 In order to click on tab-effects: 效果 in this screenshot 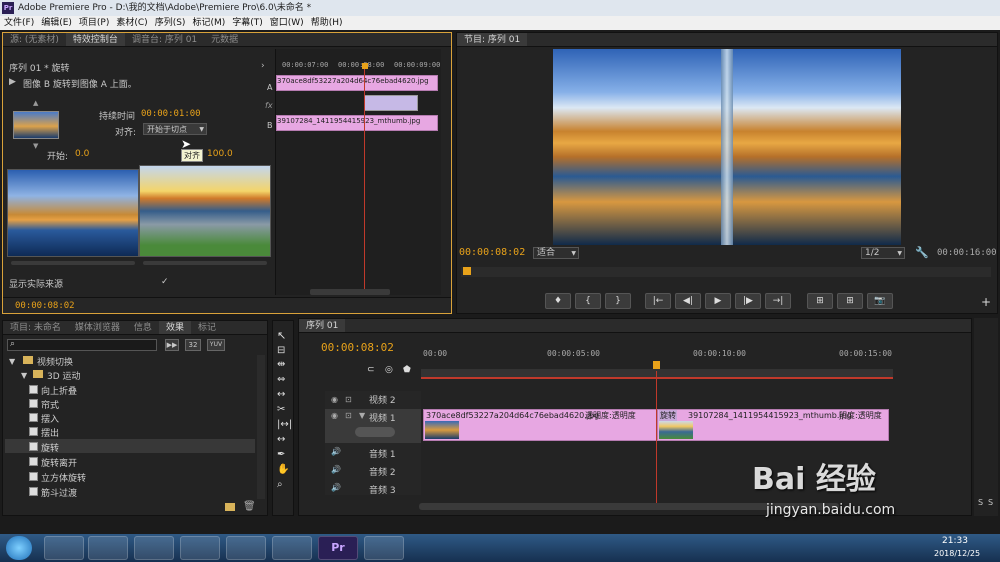, I will do `click(174, 327)`.